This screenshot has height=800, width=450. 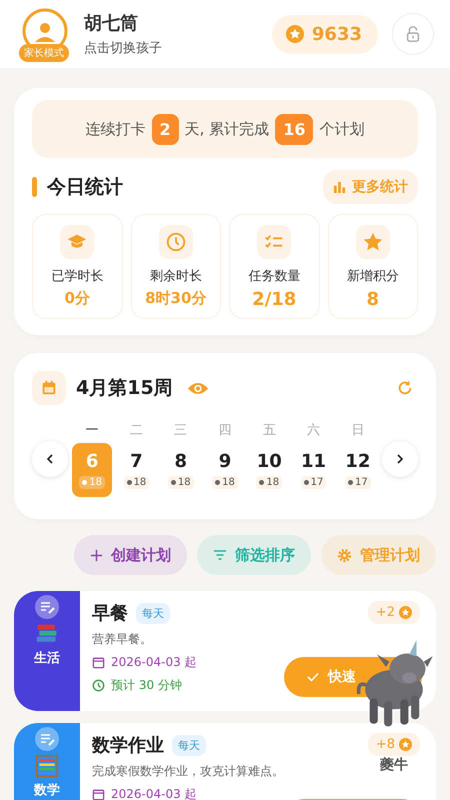 I want to click on stat-label: 新增积分, so click(x=372, y=276).